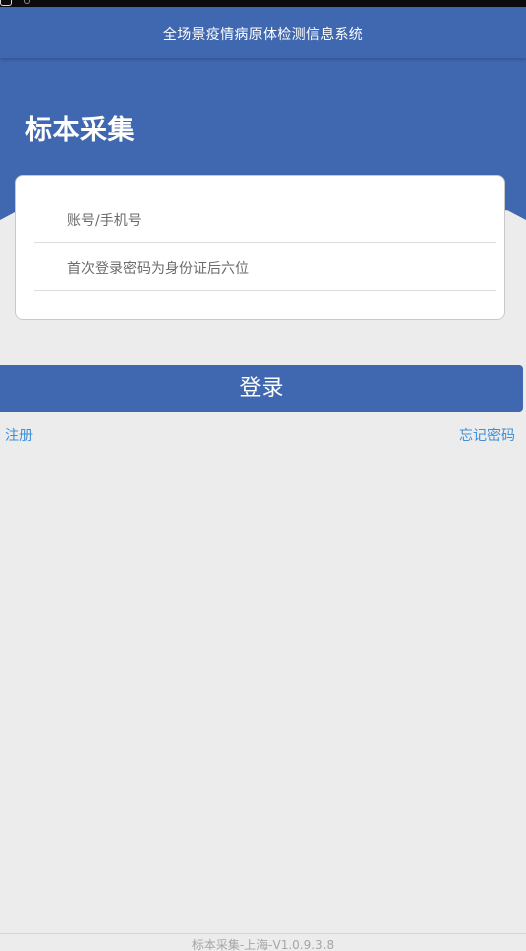  I want to click on account-field-row, so click(265, 220).